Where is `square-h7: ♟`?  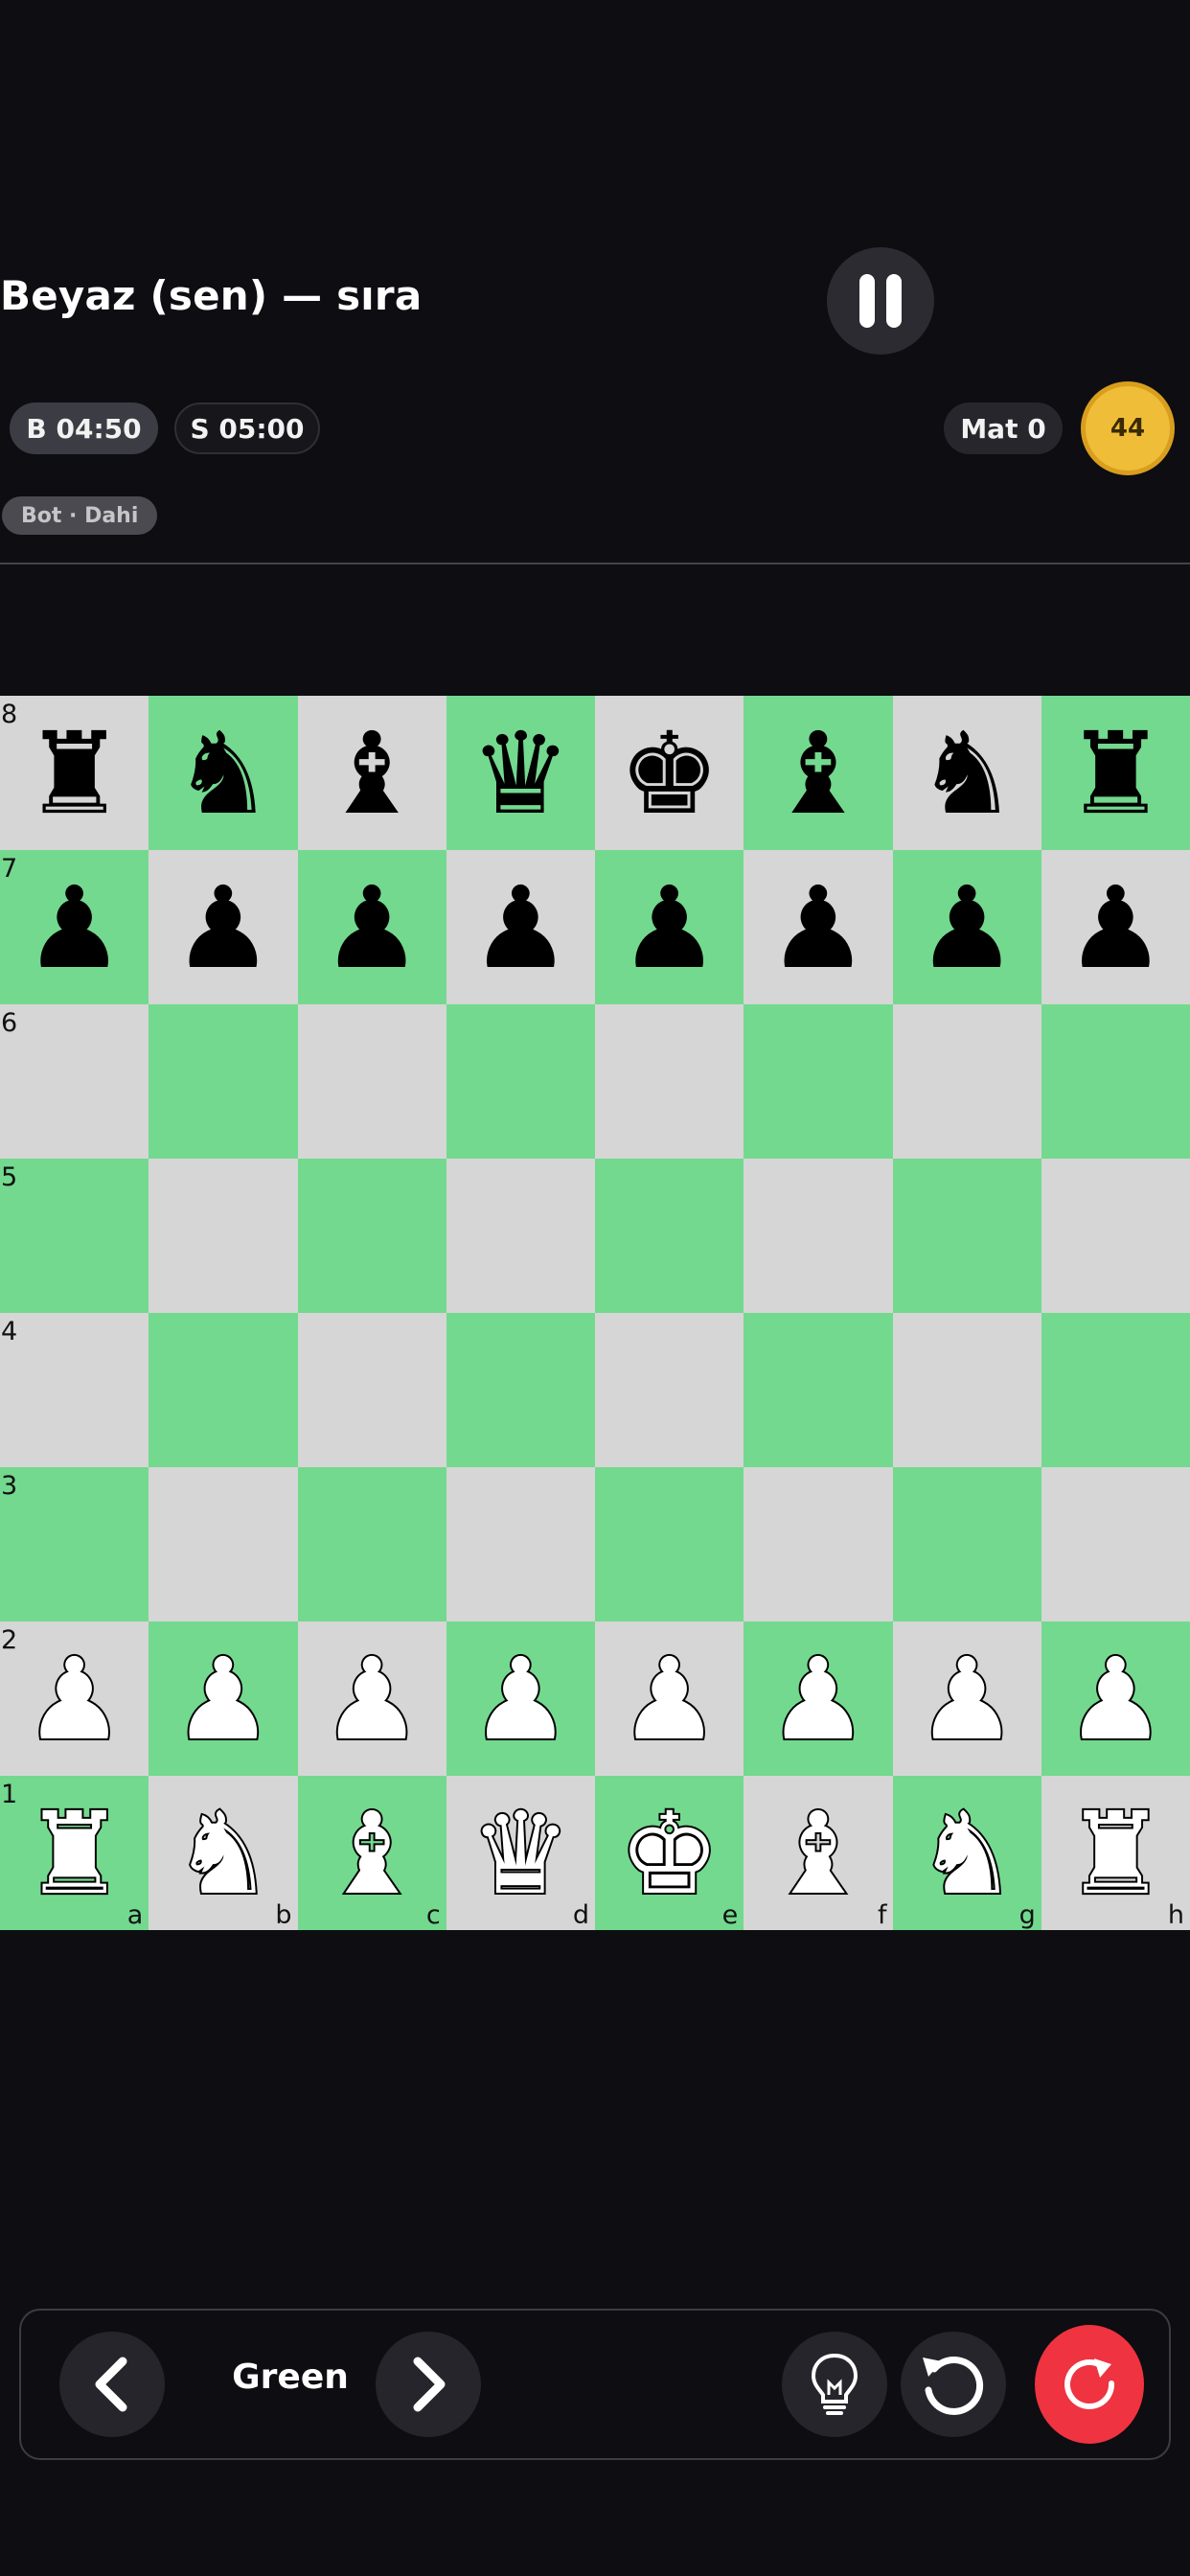
square-h7: ♟ is located at coordinates (1115, 927).